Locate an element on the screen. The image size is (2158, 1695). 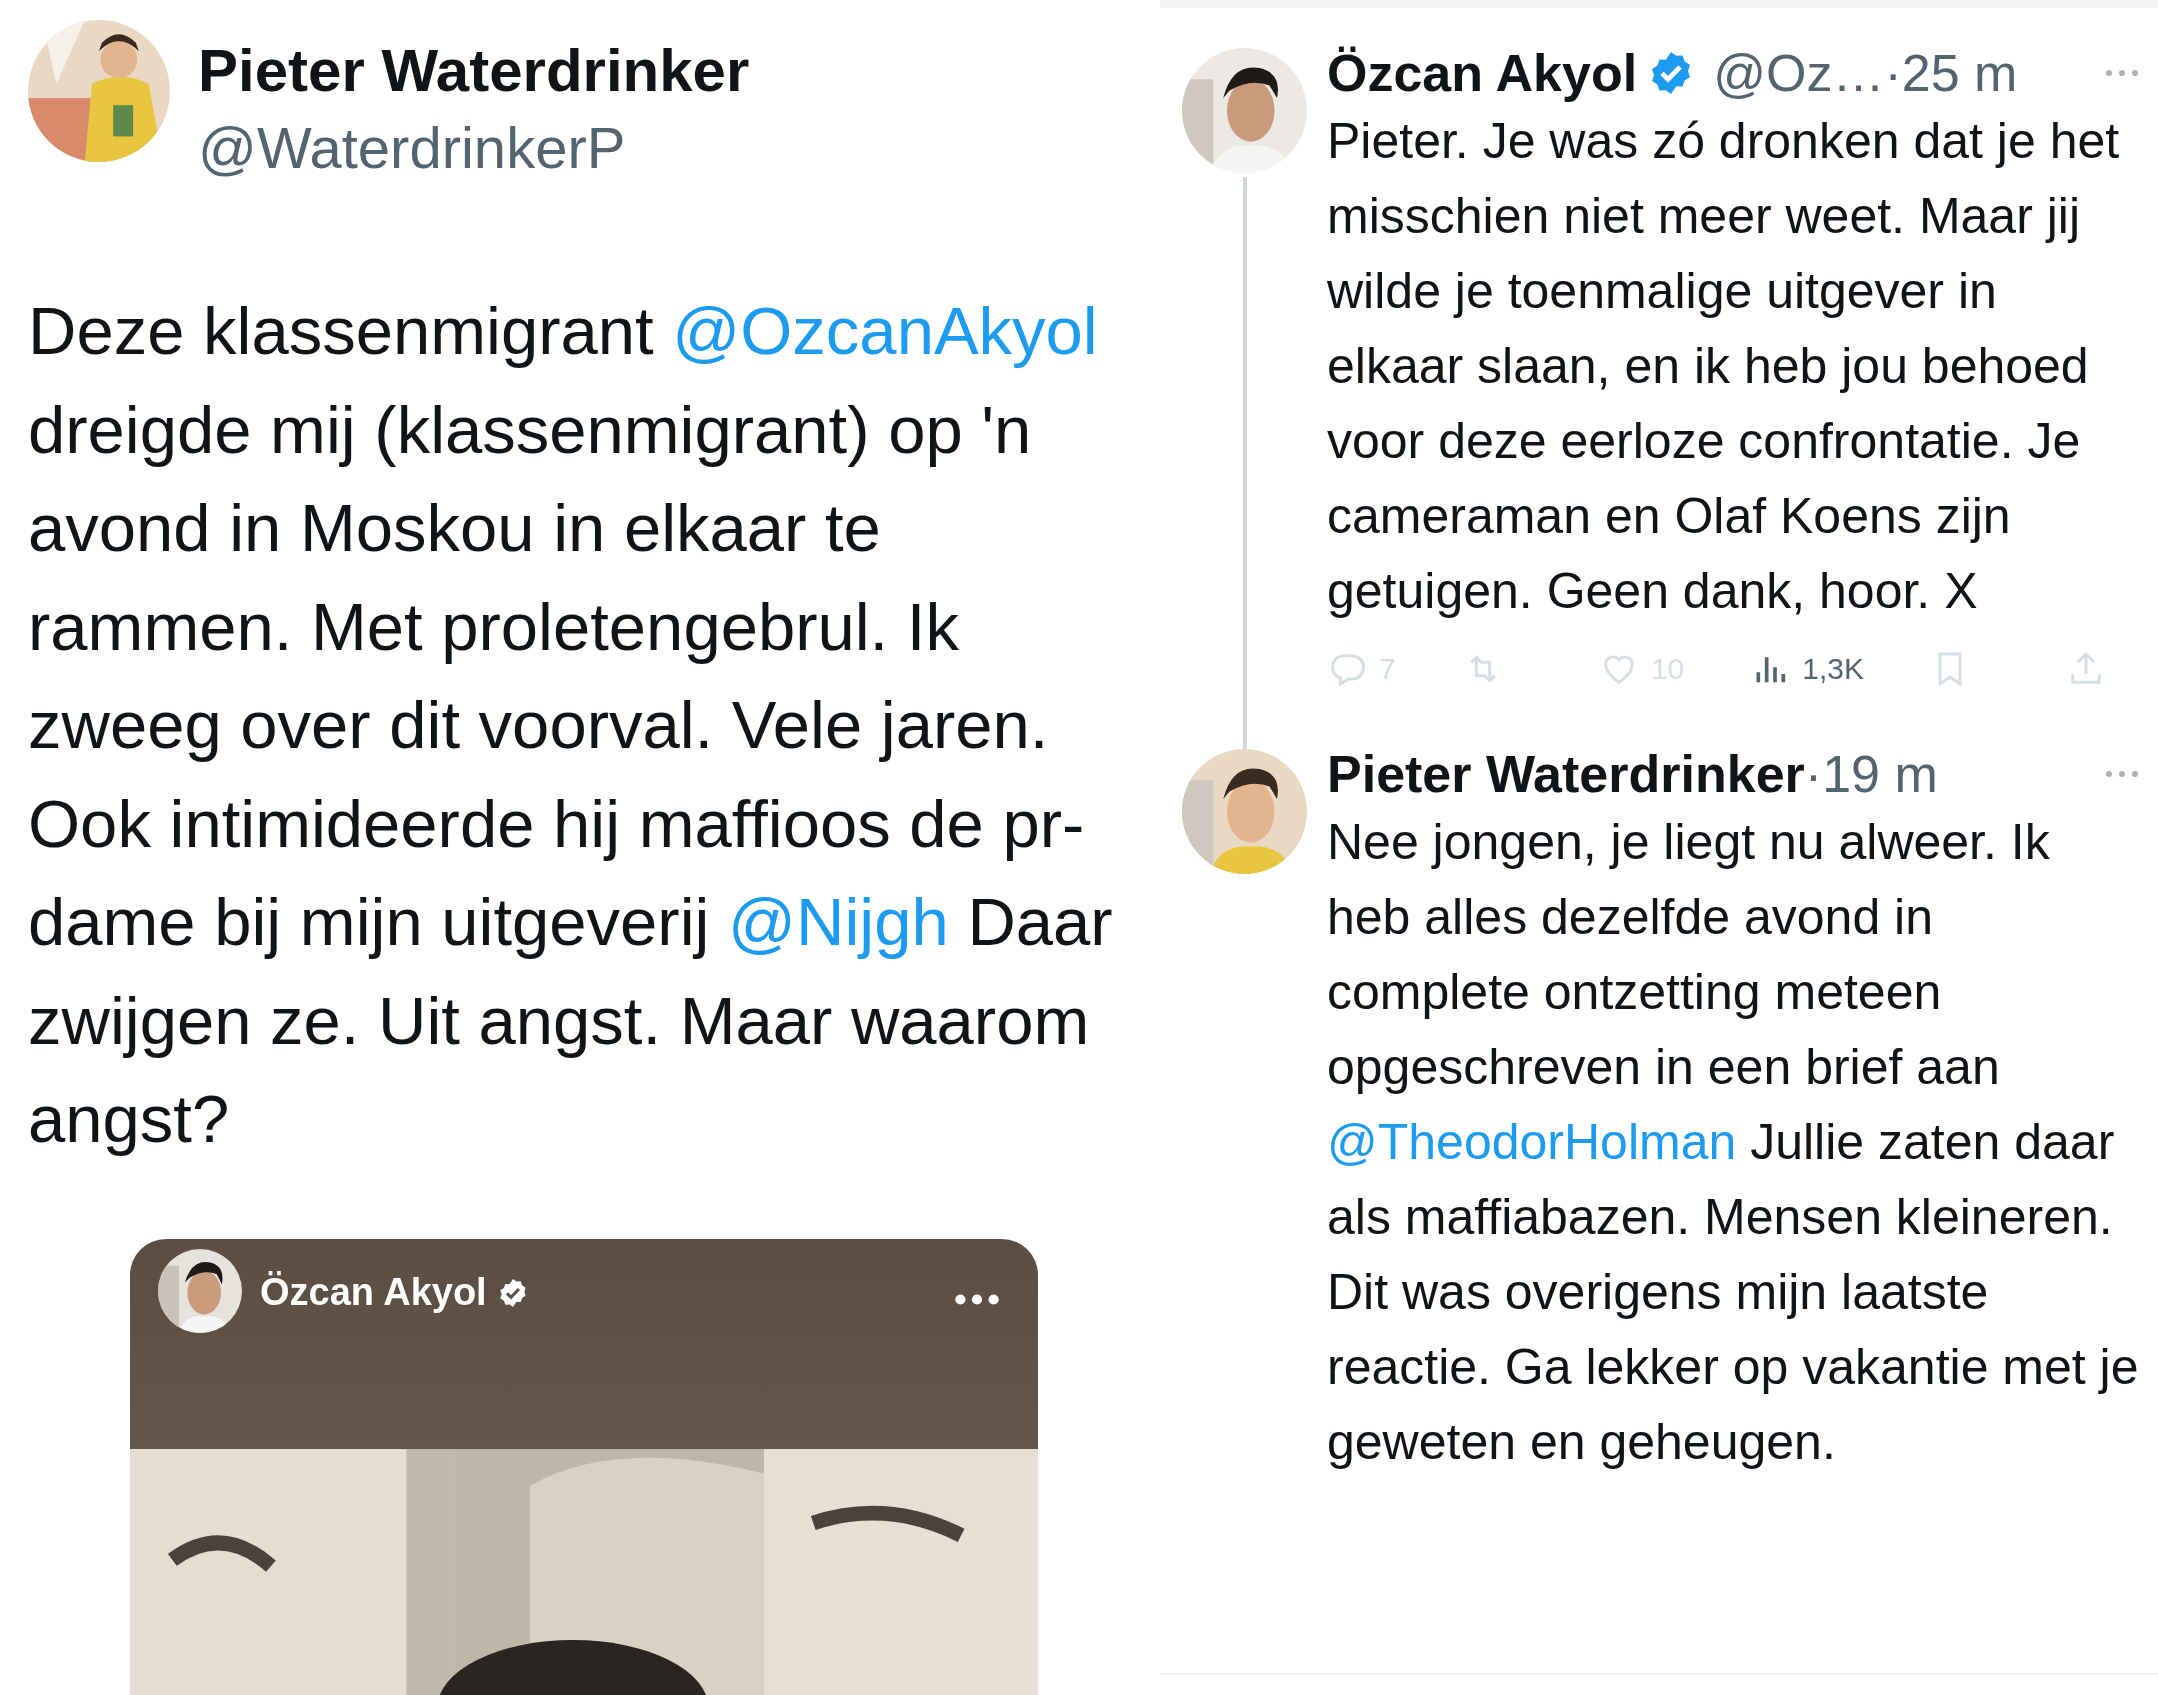
more-icon is located at coordinates (977, 1299).